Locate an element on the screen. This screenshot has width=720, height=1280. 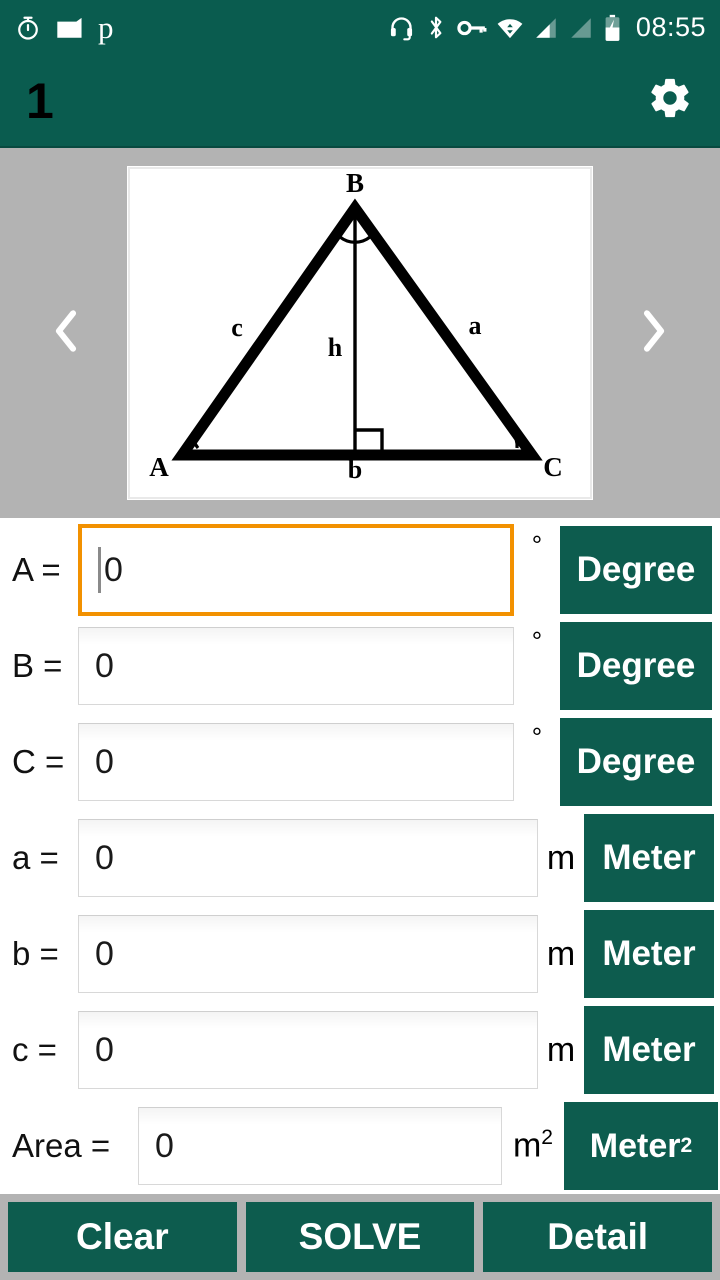
input-row-side-b: b = 0 m Meter is located at coordinates (360, 954).